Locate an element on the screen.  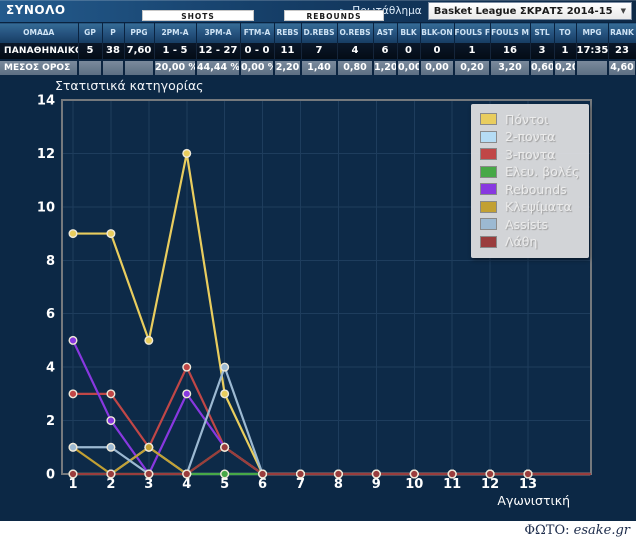
table-cell: 20,00 % is located at coordinates (175, 66).